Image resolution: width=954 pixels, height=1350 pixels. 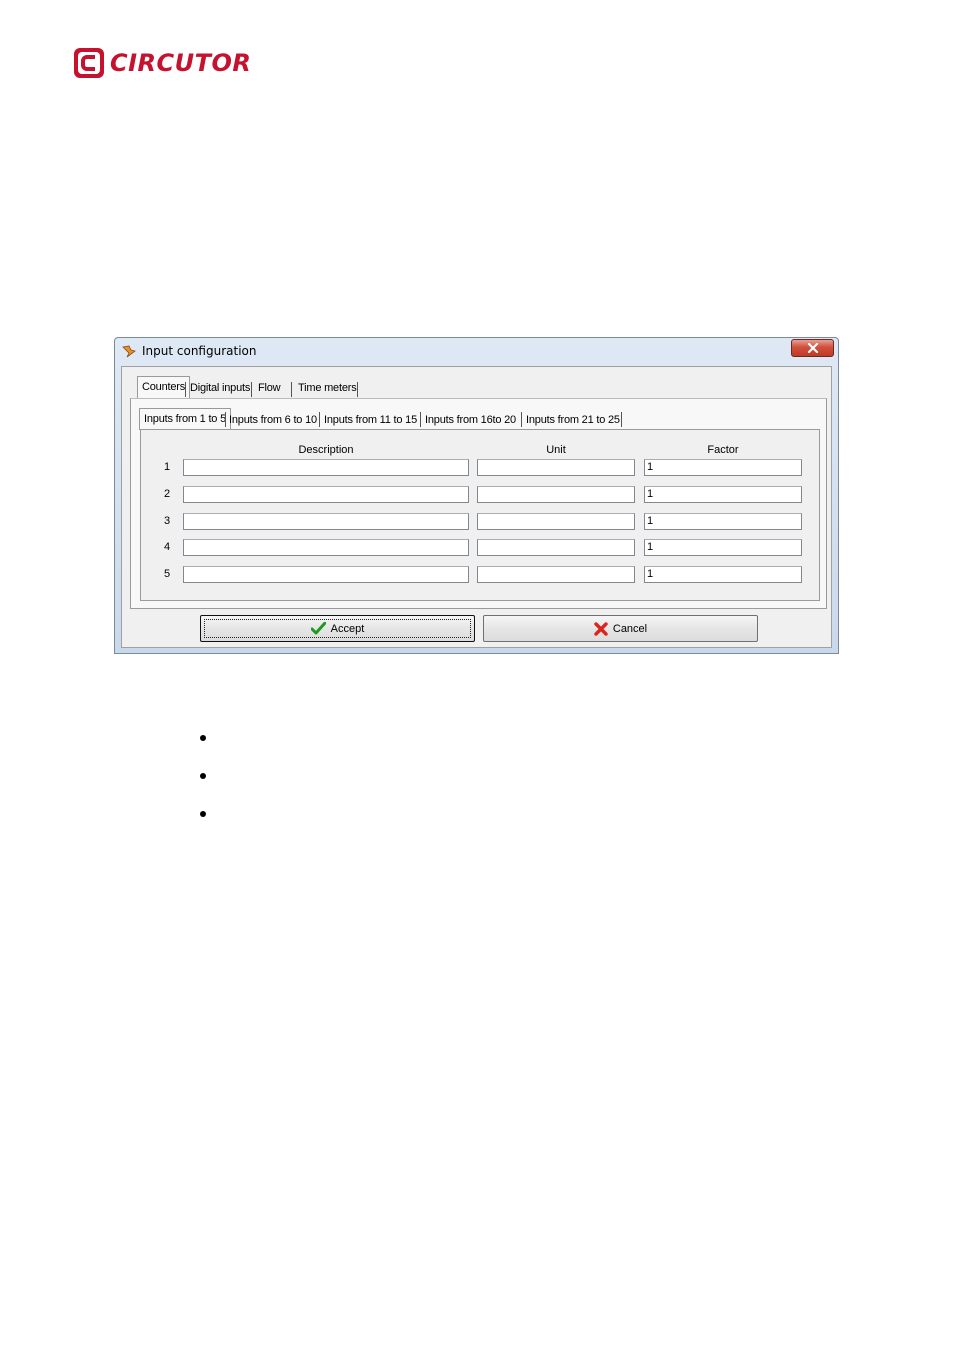 What do you see at coordinates (630, 628) in the screenshot?
I see `cancel-label: Cancel` at bounding box center [630, 628].